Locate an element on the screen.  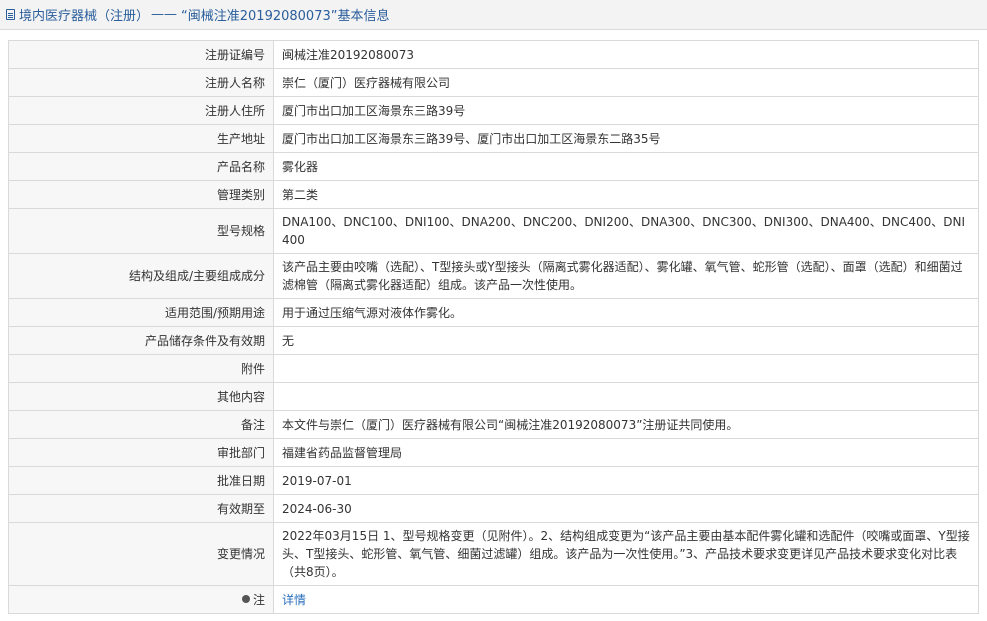
row-label: 变更情况 is located at coordinates (141, 554).